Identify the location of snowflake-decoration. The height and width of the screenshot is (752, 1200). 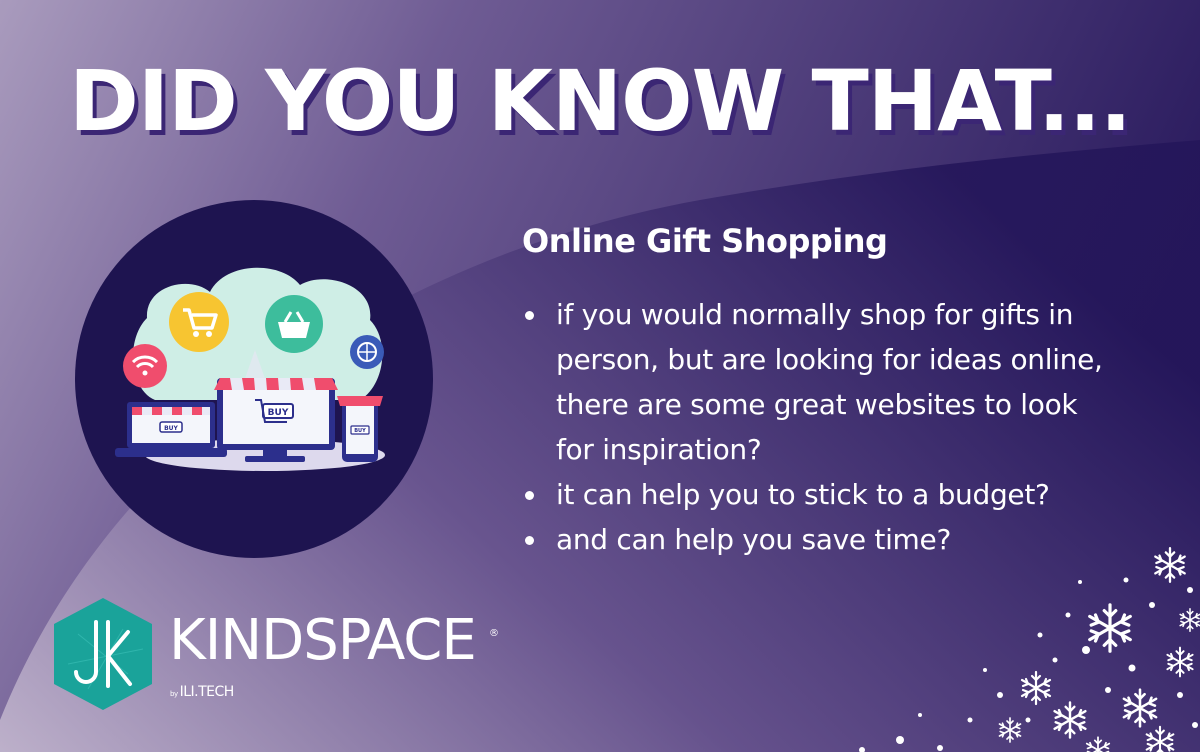
(1029, 649).